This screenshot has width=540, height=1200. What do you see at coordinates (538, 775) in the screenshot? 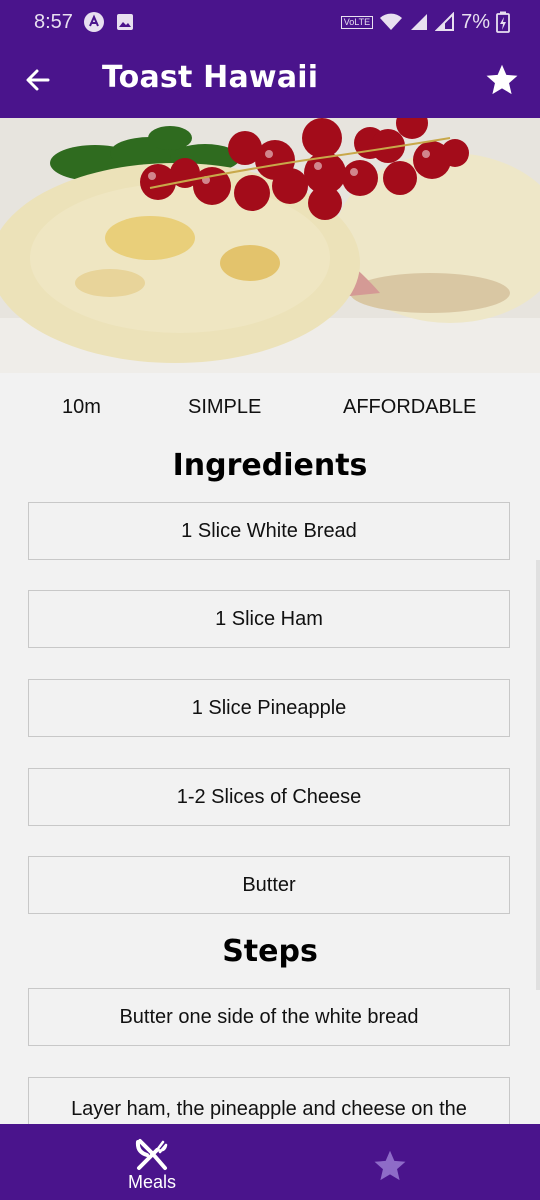
I see `scrollbar` at bounding box center [538, 775].